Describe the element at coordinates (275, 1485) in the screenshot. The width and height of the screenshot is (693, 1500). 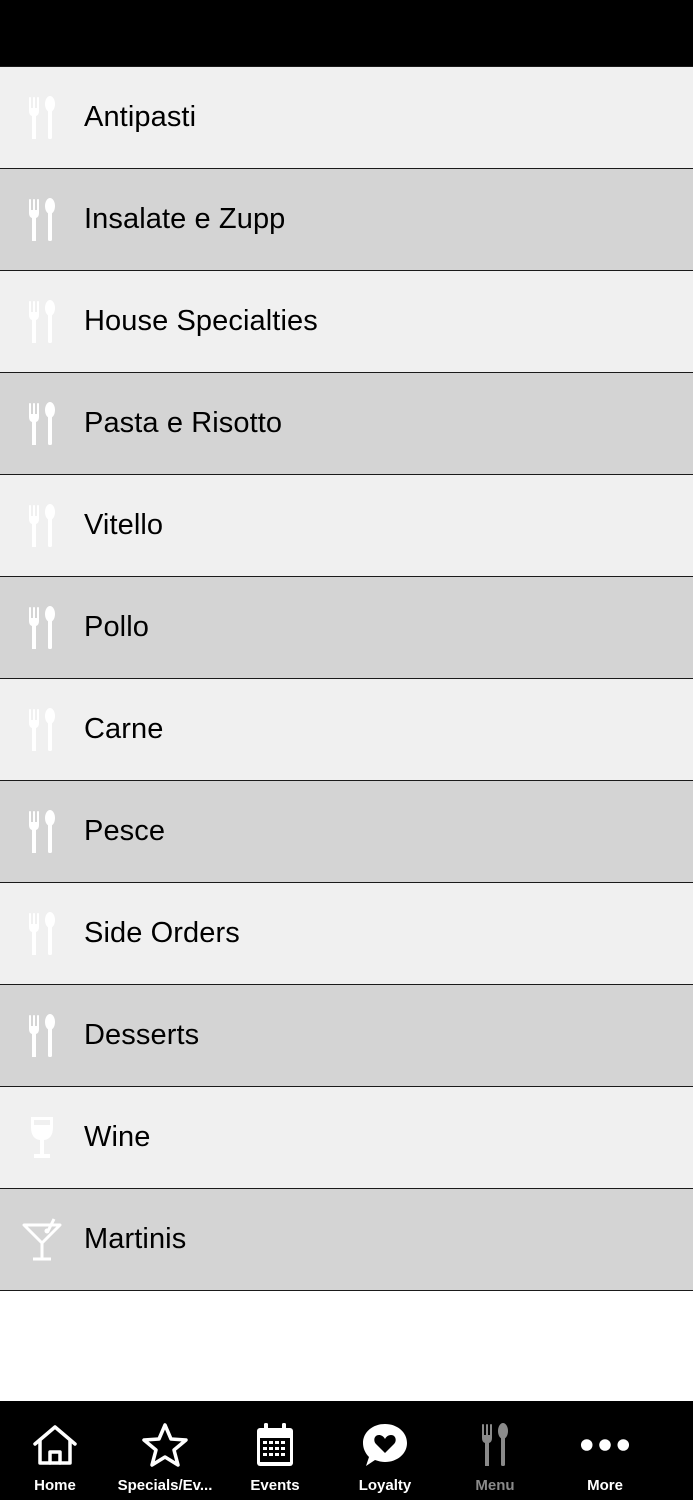
I see `tab-events-label: Events` at that location.